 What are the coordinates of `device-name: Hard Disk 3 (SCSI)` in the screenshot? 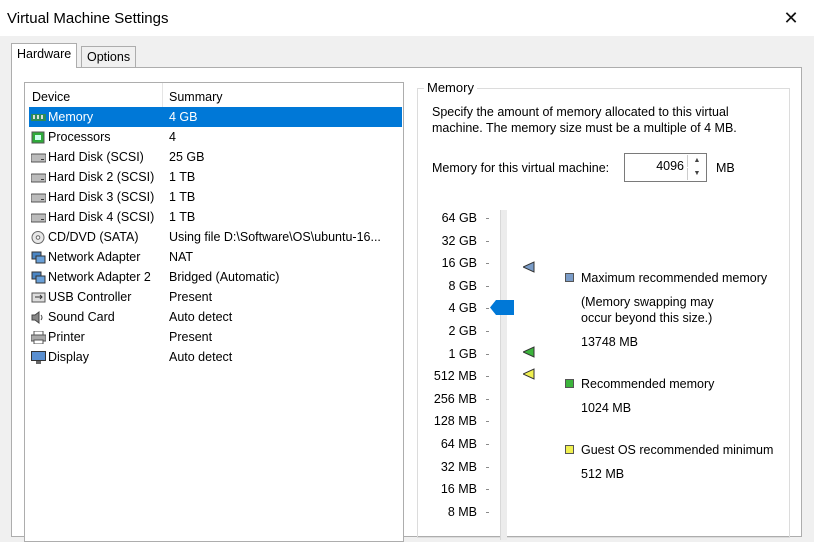 It's located at (101, 197).